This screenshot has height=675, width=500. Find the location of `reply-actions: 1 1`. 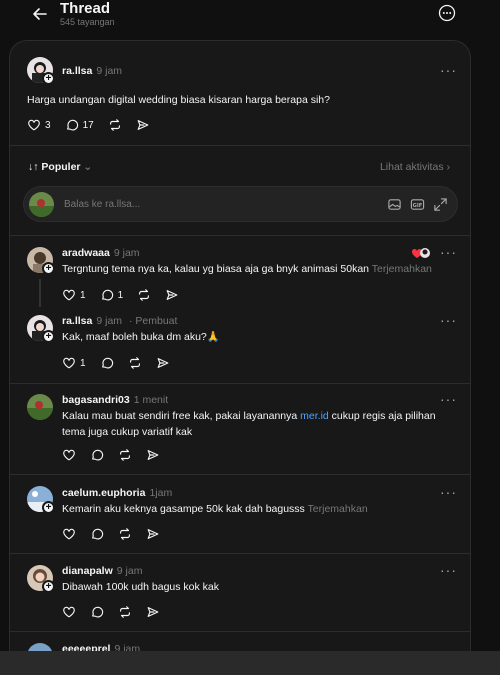

reply-actions: 1 1 is located at coordinates (127, 295).